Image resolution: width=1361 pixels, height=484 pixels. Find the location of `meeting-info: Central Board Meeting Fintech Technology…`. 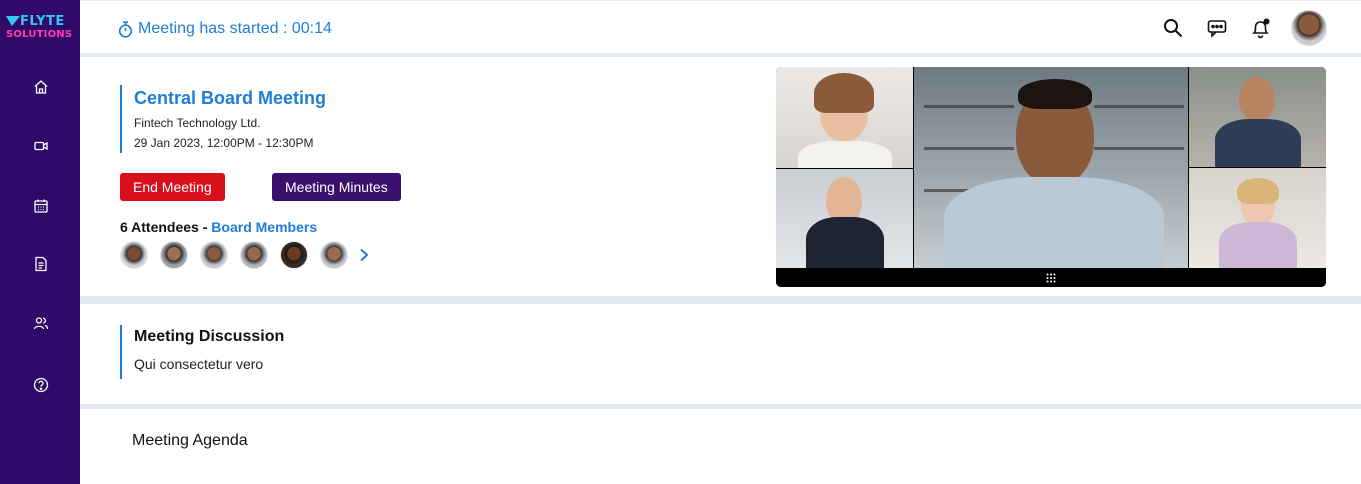

meeting-info: Central Board Meeting Fintech Technology… is located at coordinates (223, 119).